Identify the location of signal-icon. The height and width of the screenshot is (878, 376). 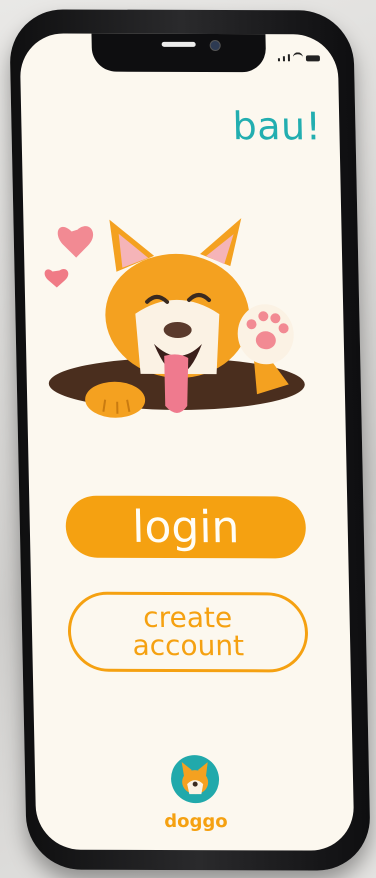
(278, 60).